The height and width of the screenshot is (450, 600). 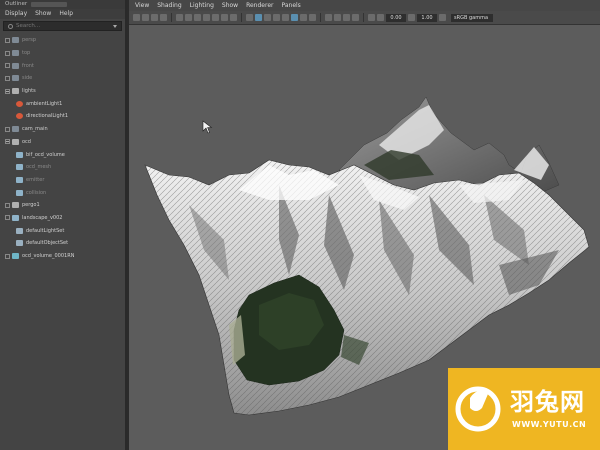 I want to click on outliner-menu-help: Help, so click(x=66, y=14).